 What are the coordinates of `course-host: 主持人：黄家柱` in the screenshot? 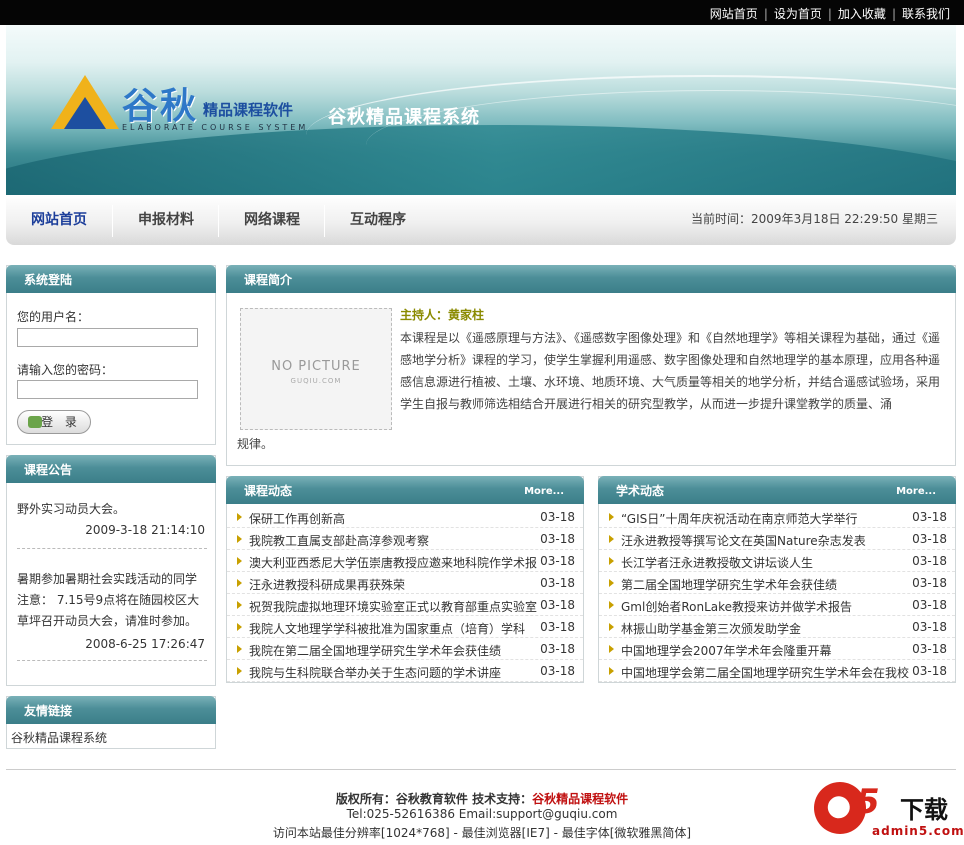 It's located at (442, 315).